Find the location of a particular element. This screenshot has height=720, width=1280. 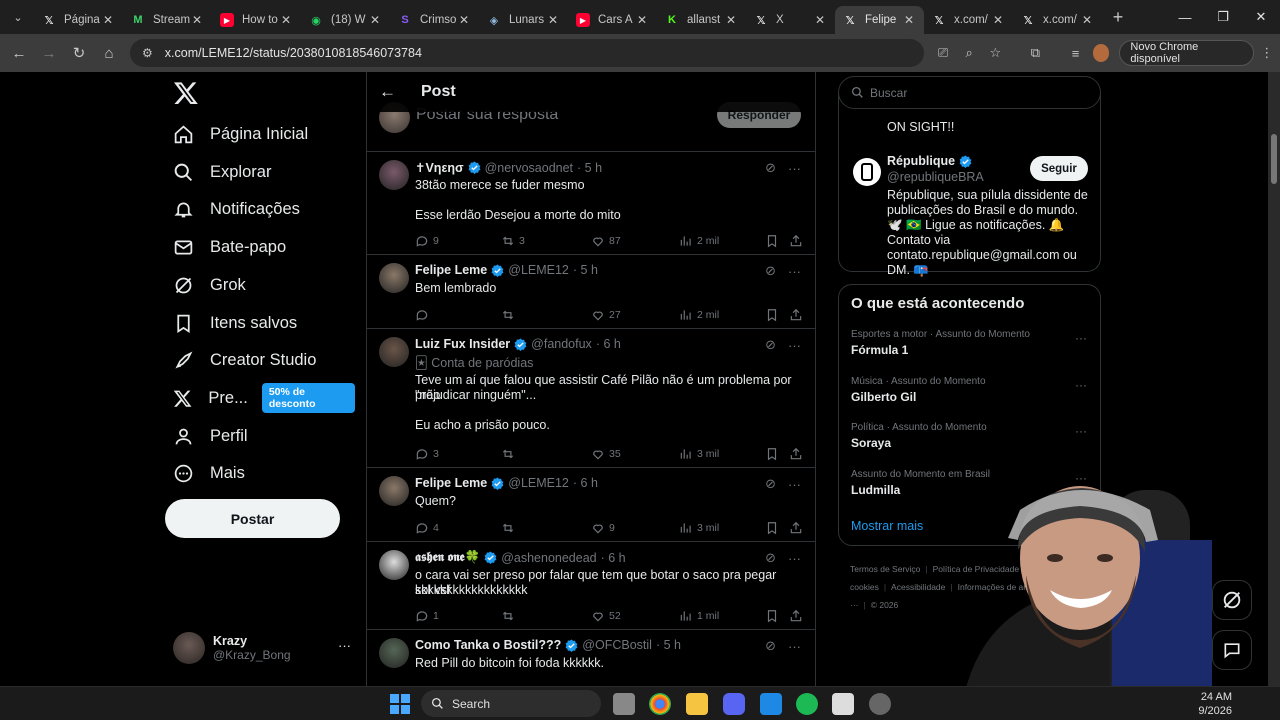

chrome-menu-icon: ⋮ is located at coordinates (1267, 53).